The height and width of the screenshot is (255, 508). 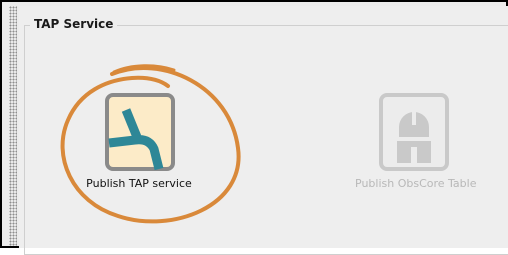 I want to click on publish-tap-service-button: Publish TAP service, so click(x=139, y=163).